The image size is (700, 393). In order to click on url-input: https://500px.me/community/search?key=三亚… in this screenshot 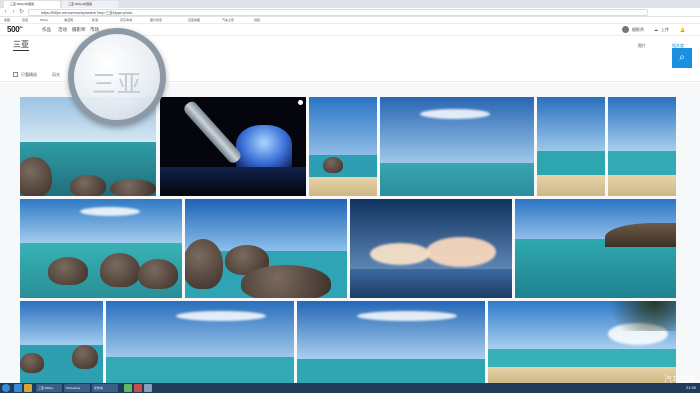, I will do `click(338, 12)`.